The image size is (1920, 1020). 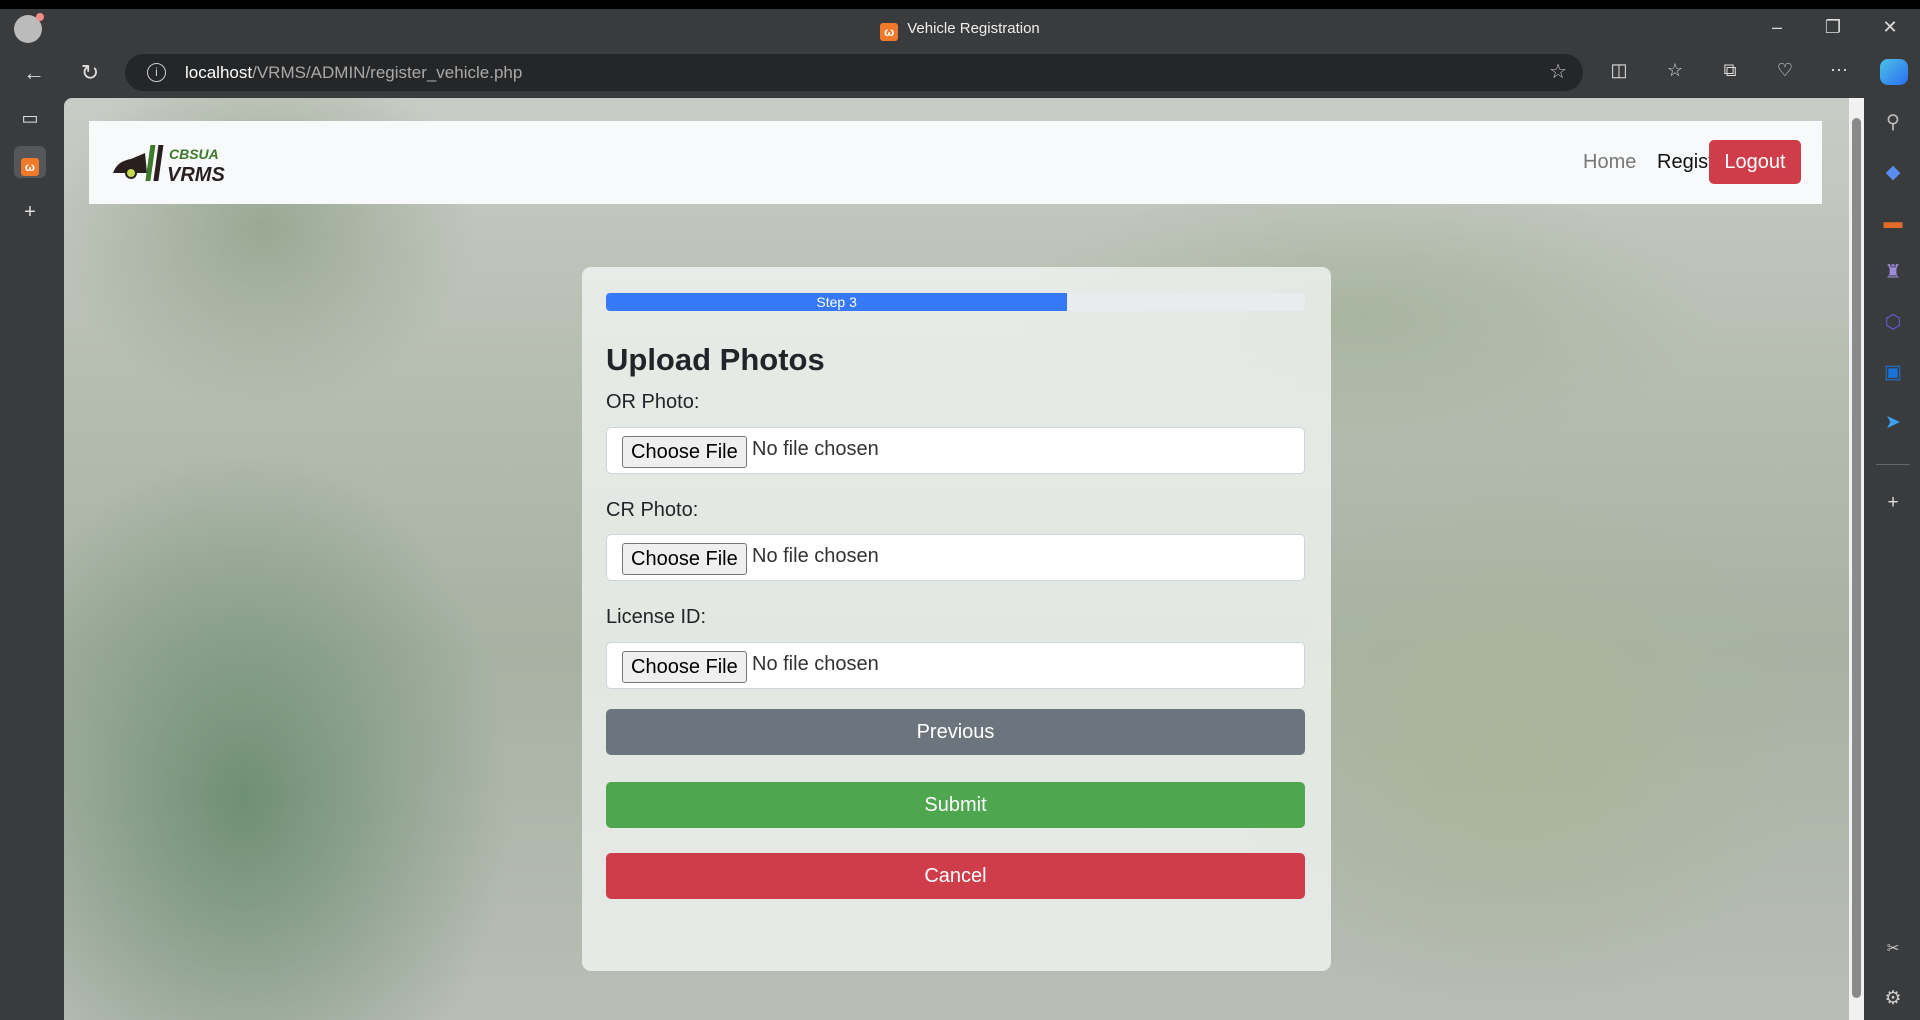 I want to click on search-icon: ⚲, so click(x=1893, y=123).